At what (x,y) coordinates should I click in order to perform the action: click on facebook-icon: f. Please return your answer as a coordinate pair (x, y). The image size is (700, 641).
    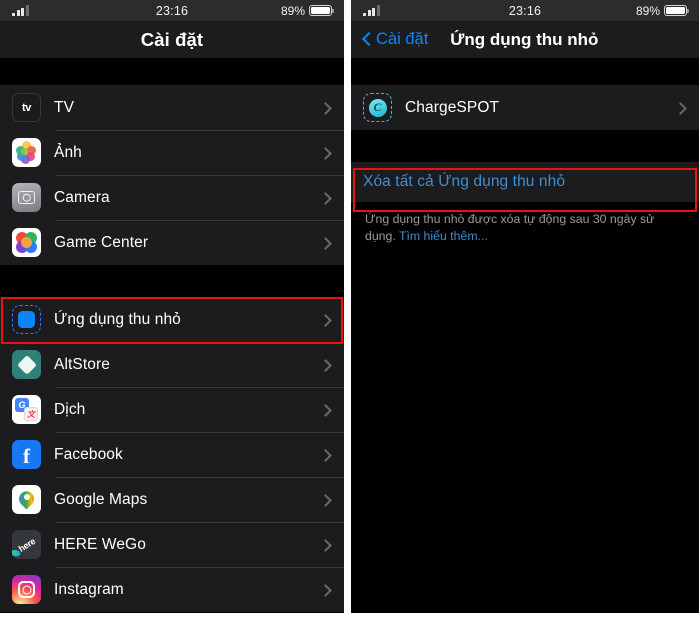
    Looking at the image, I should click on (26, 454).